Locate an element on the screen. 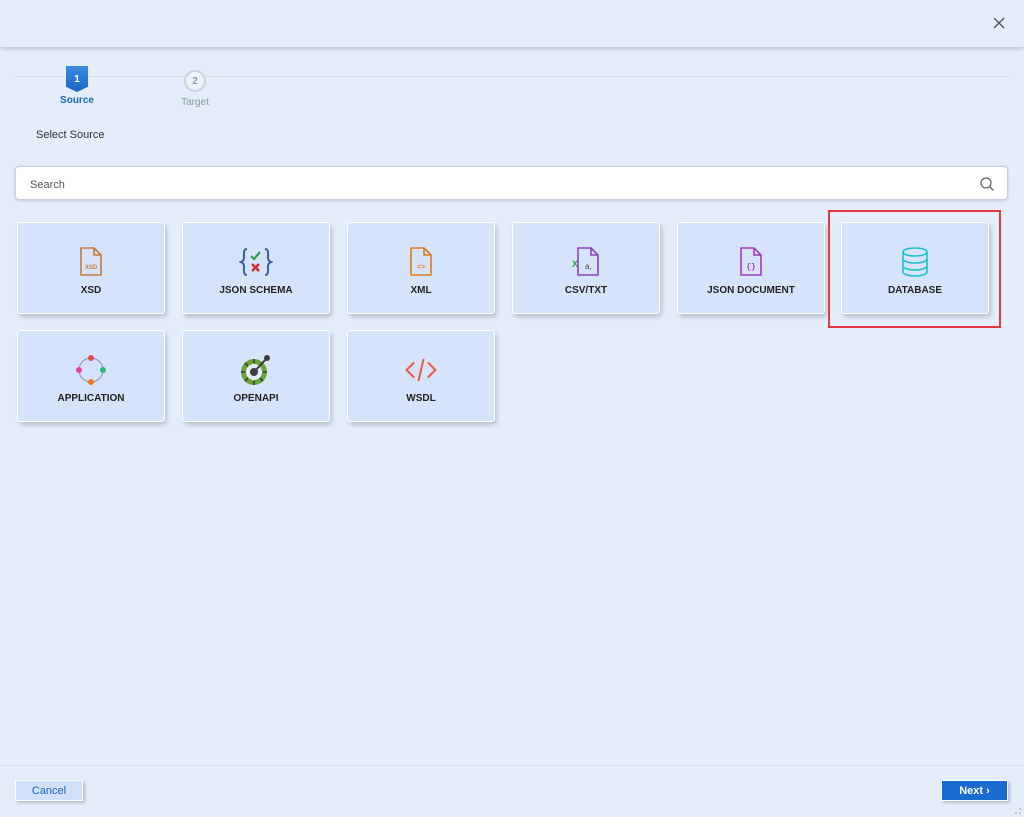 The width and height of the screenshot is (1024, 817). resize-grip-icon is located at coordinates (1018, 811).